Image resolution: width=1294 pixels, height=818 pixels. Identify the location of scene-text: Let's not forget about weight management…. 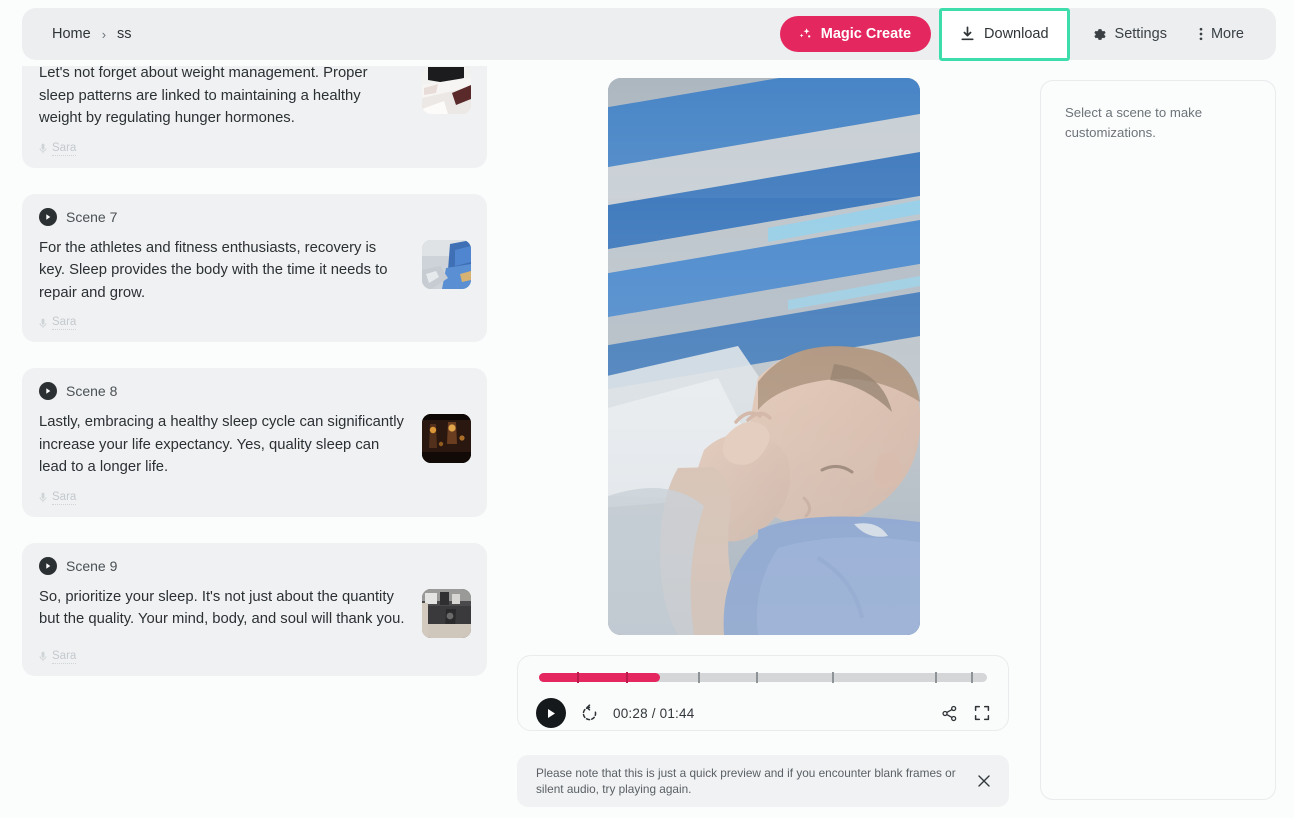
(223, 98).